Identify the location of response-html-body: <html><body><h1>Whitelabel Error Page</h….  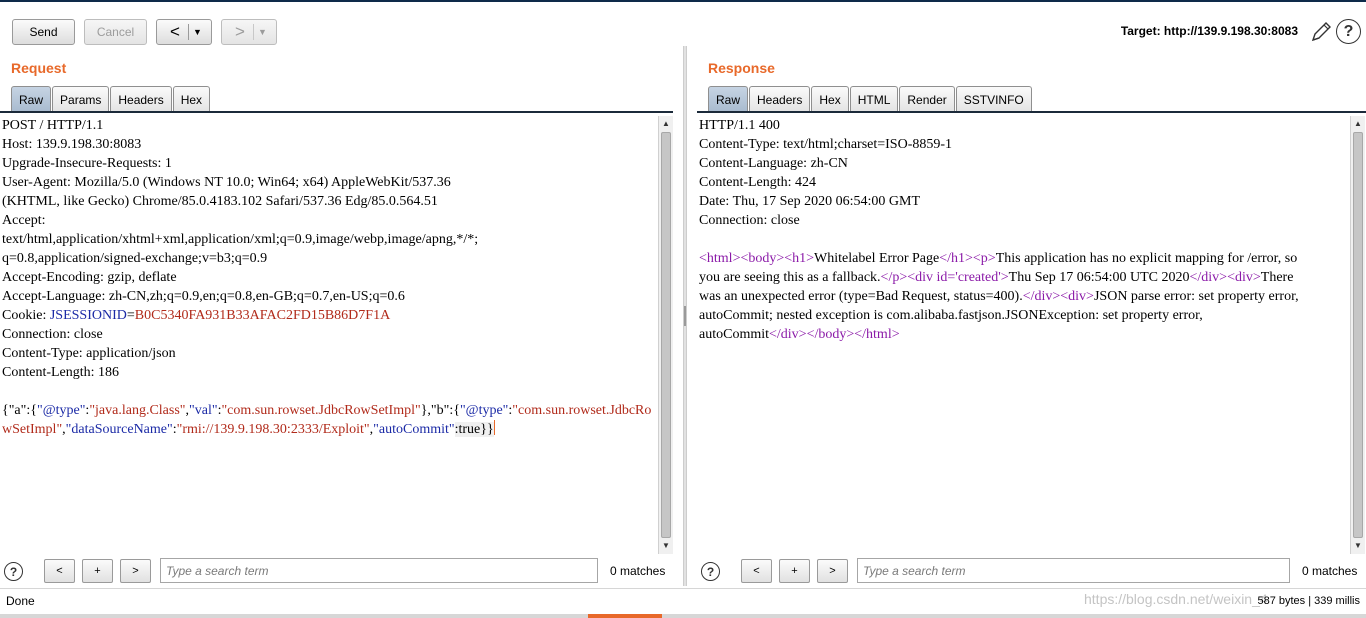
(1001, 296).